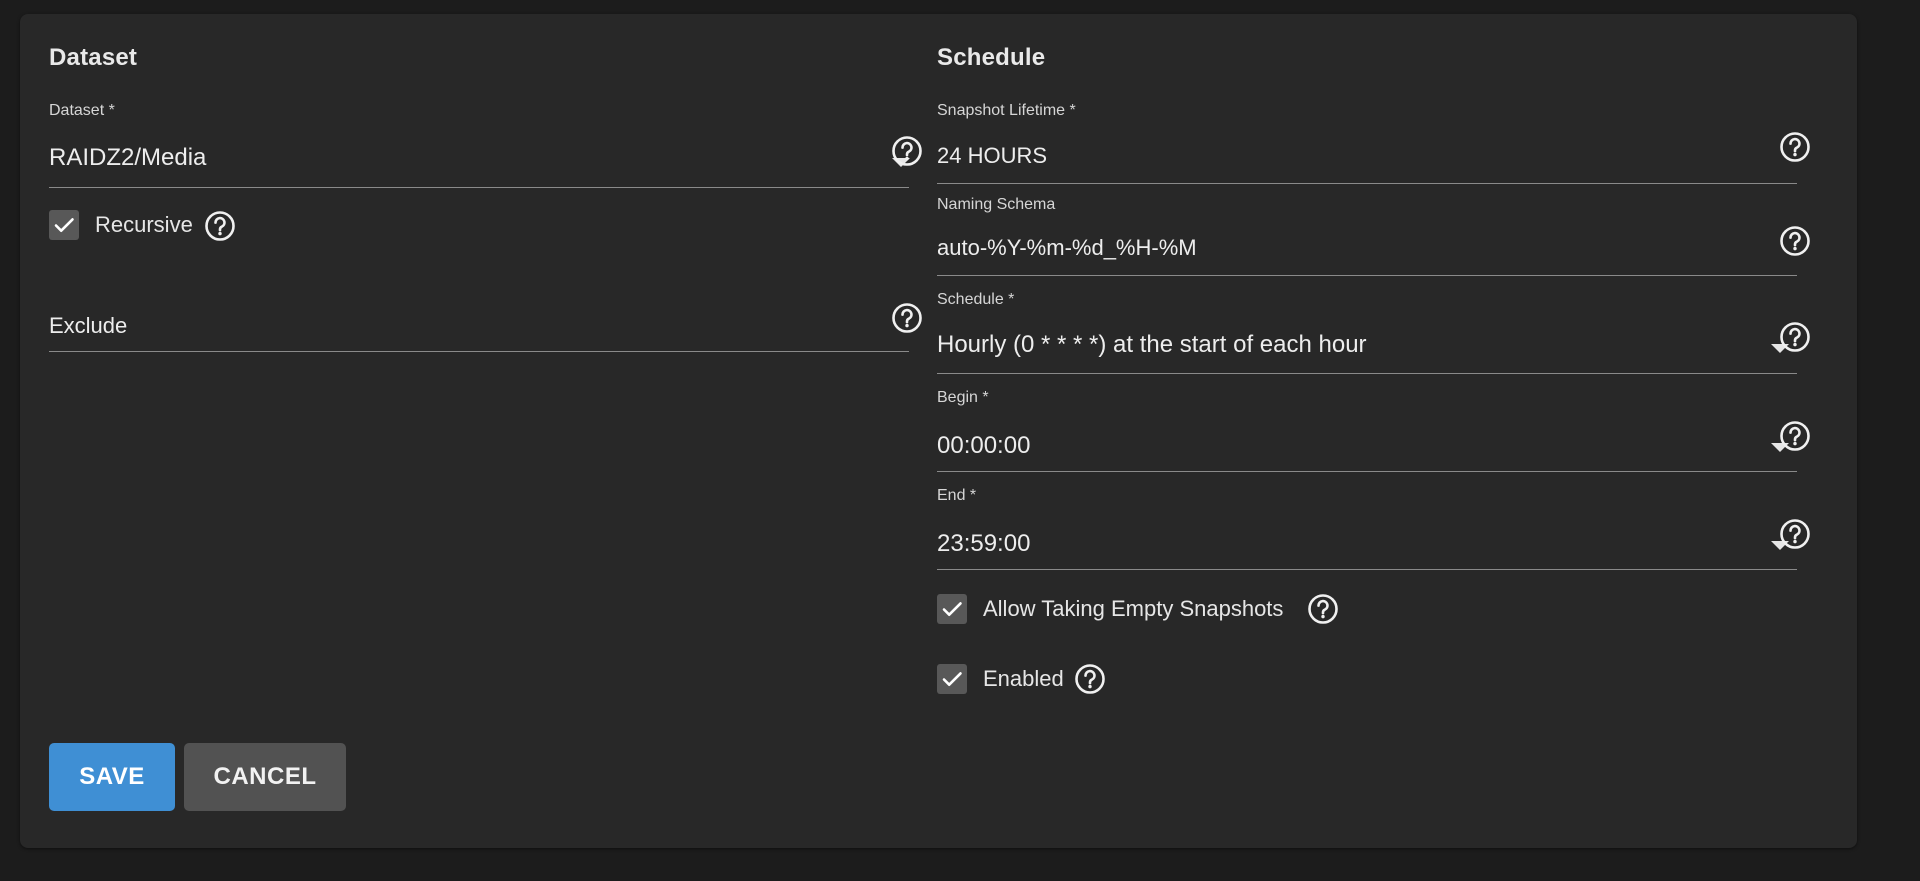  What do you see at coordinates (991, 57) in the screenshot?
I see `schedule-section-title: Schedule` at bounding box center [991, 57].